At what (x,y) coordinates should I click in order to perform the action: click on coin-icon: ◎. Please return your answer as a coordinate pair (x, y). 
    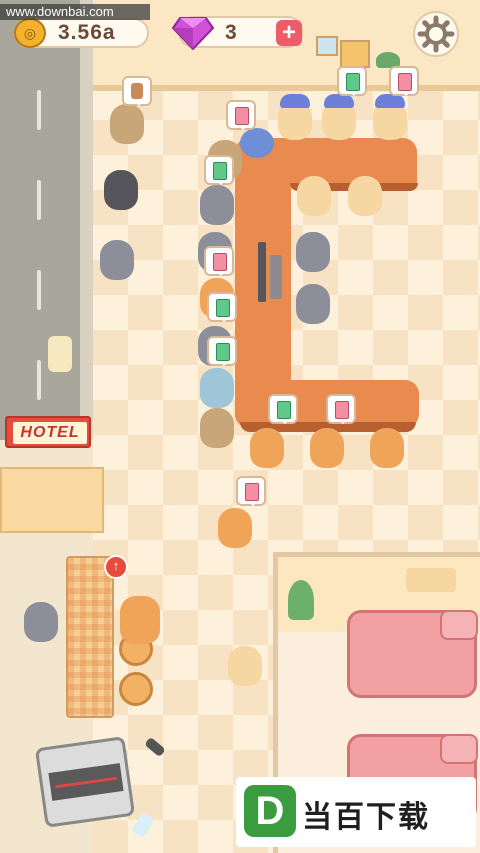
    Looking at the image, I should click on (30, 33).